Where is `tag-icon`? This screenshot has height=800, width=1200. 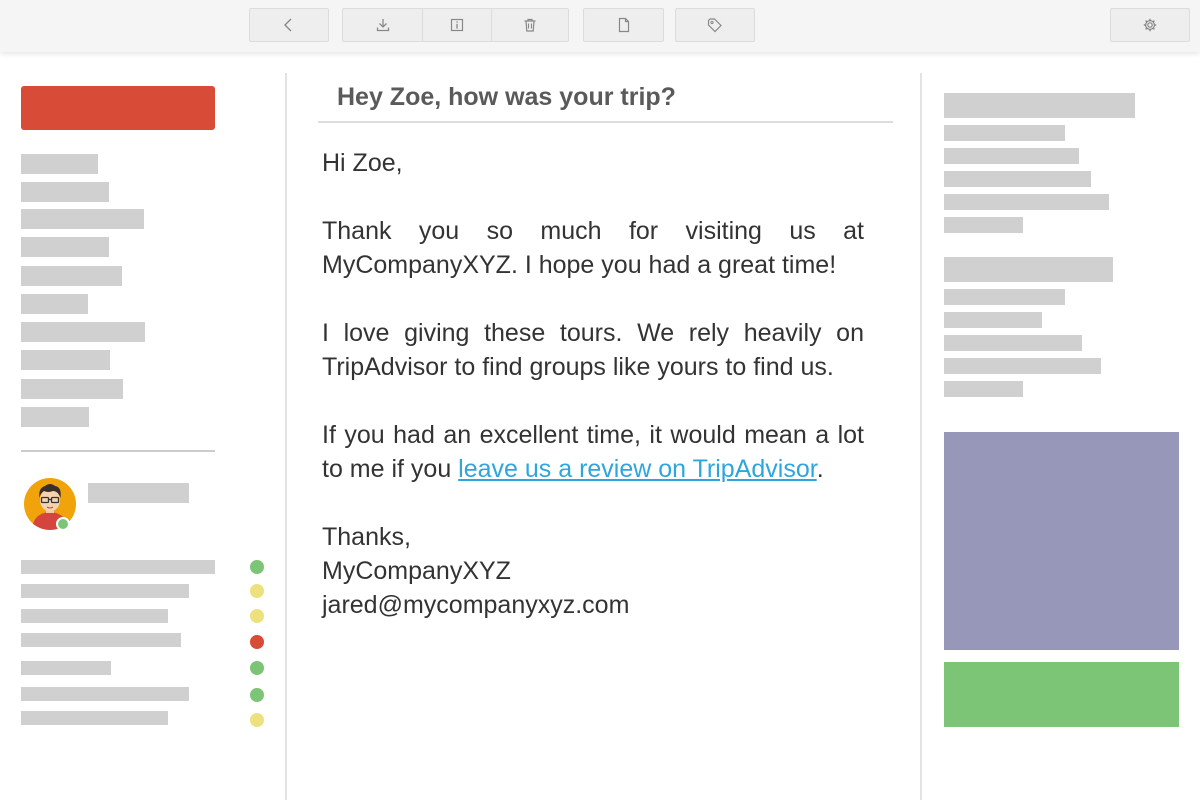
tag-icon is located at coordinates (714, 25).